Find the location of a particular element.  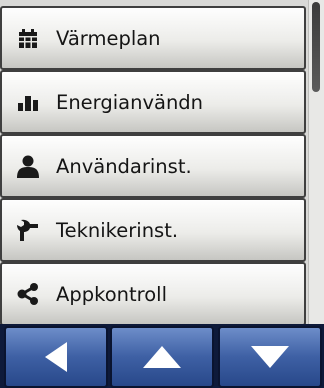

user-icon is located at coordinates (28, 166).